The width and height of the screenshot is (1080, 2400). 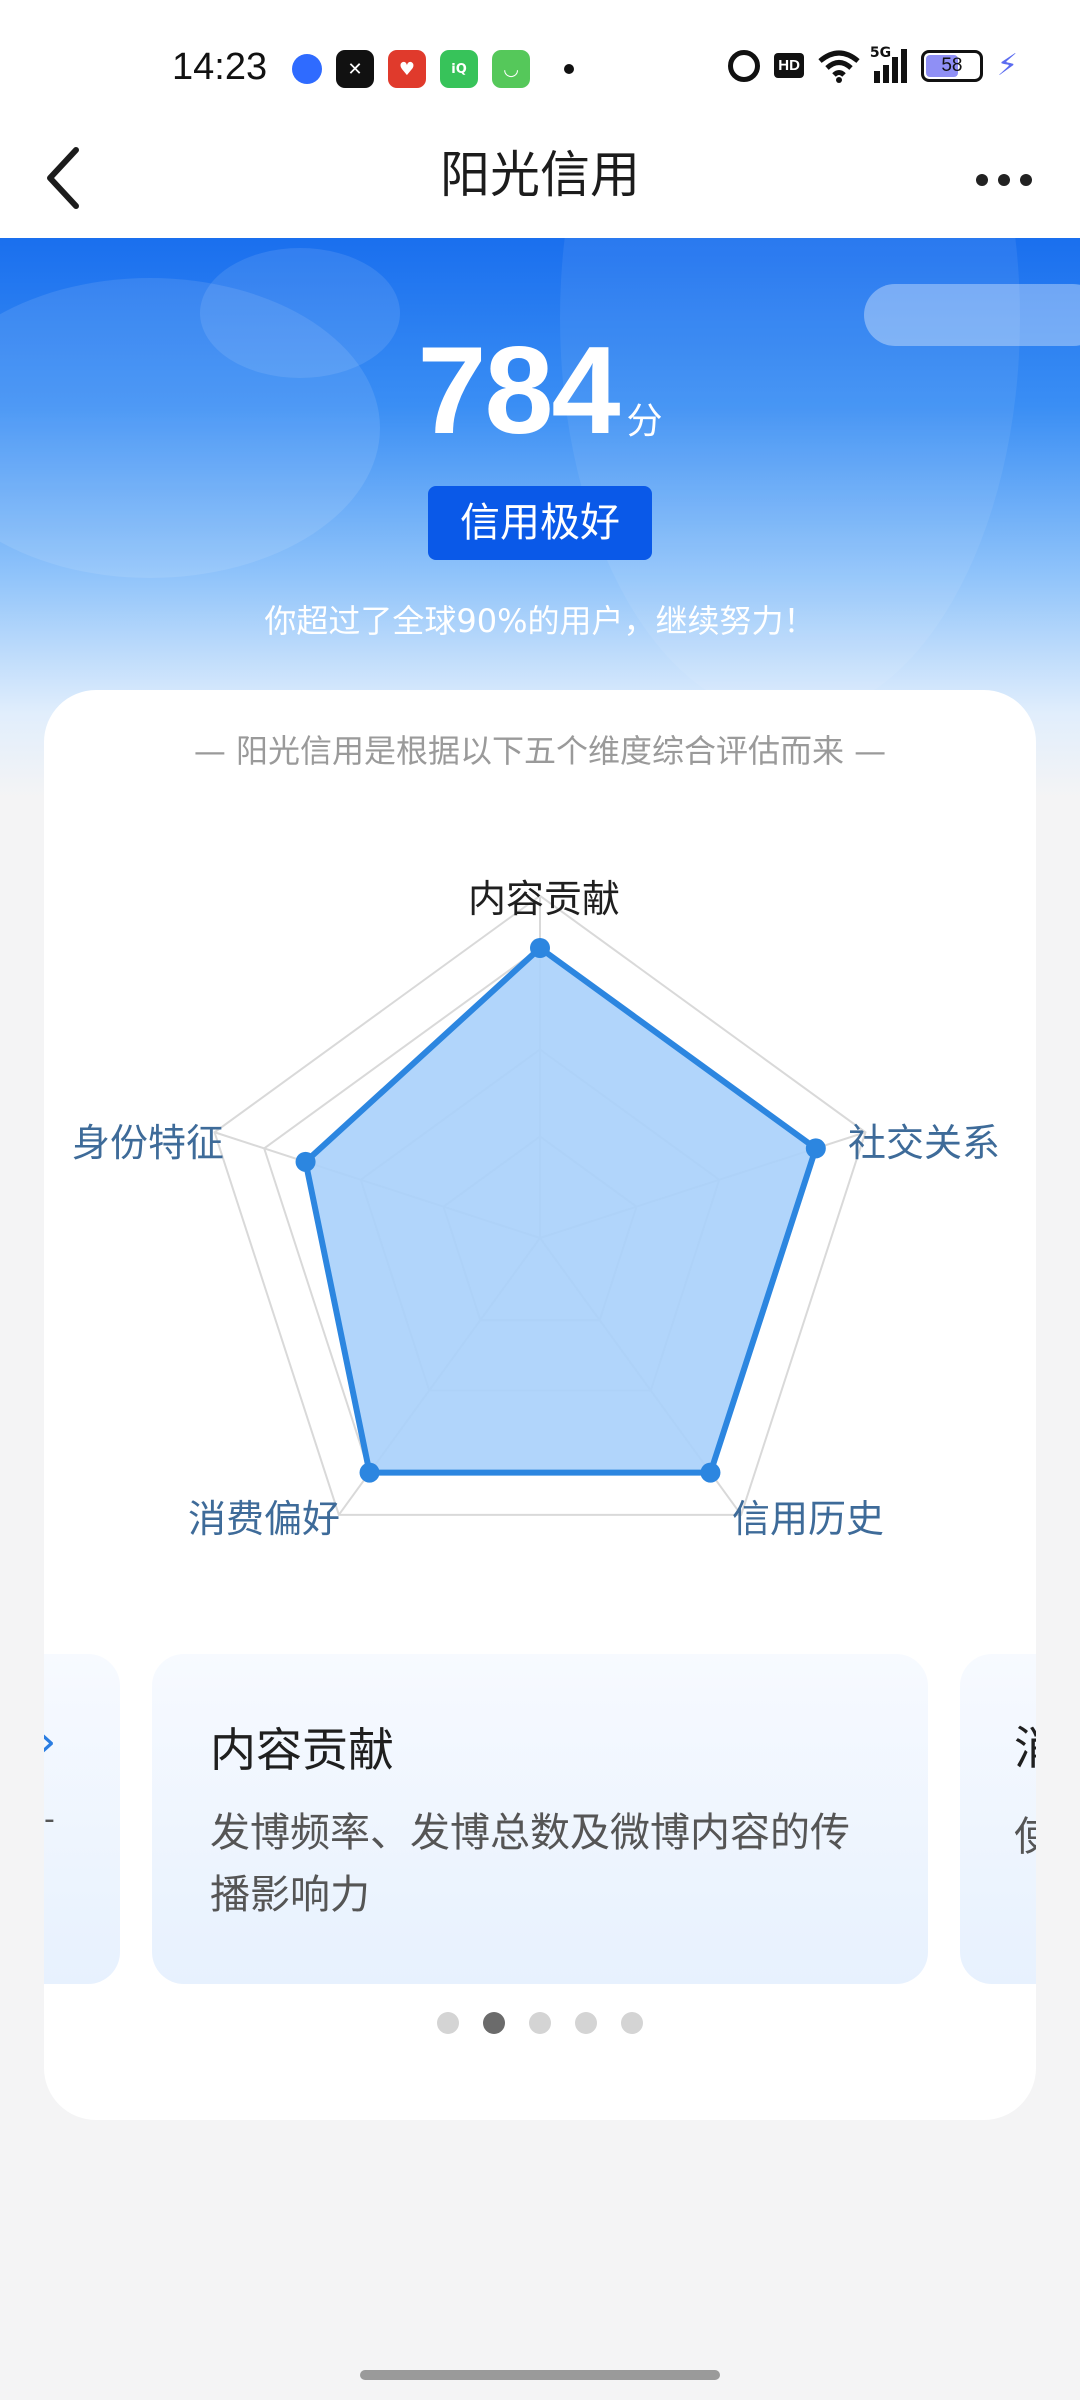 I want to click on dimension-description: 发博频率、发博总数及微博内容的传播影响力, so click(x=530, y=1864).